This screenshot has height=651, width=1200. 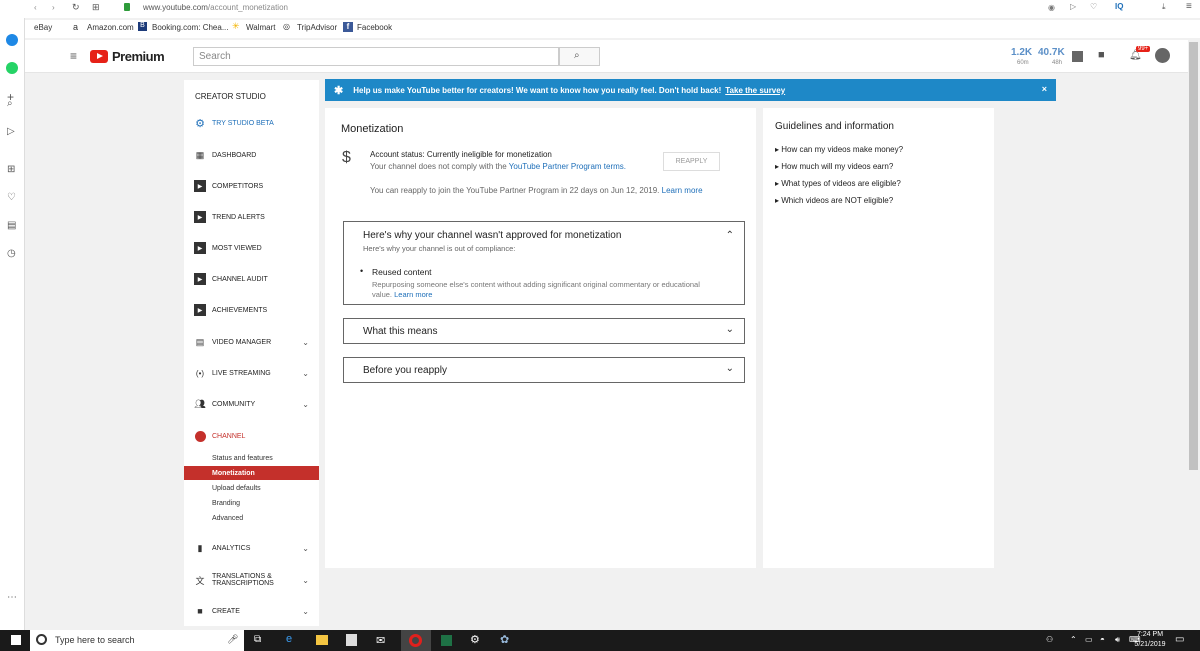 What do you see at coordinates (12, 597) in the screenshot?
I see `more-icon: ⋯` at bounding box center [12, 597].